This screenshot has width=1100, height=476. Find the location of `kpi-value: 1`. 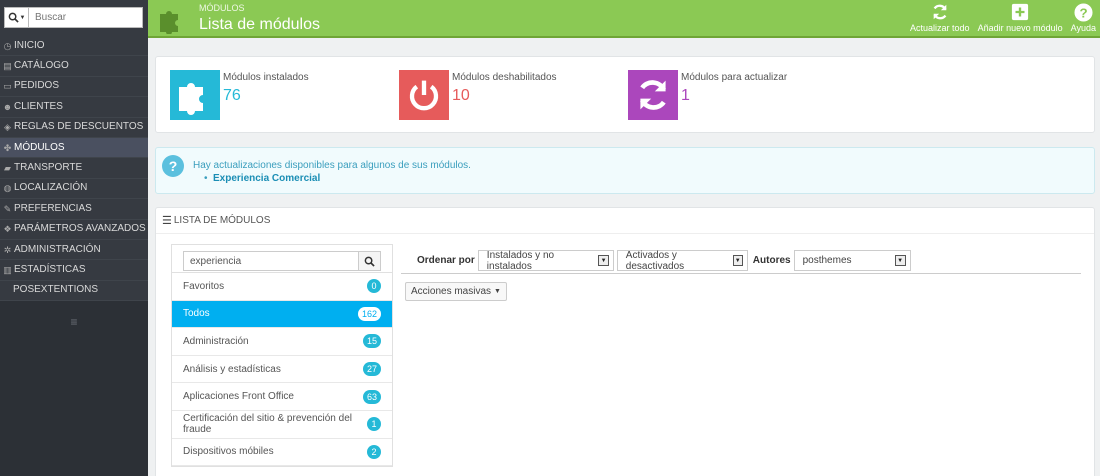

kpi-value: 1 is located at coordinates (685, 95).